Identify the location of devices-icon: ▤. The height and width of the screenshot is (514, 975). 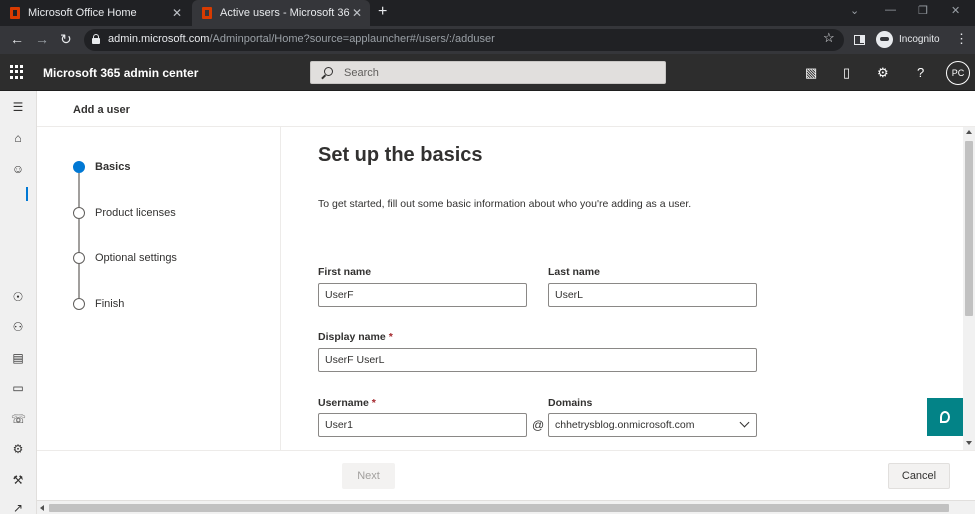
(18, 358).